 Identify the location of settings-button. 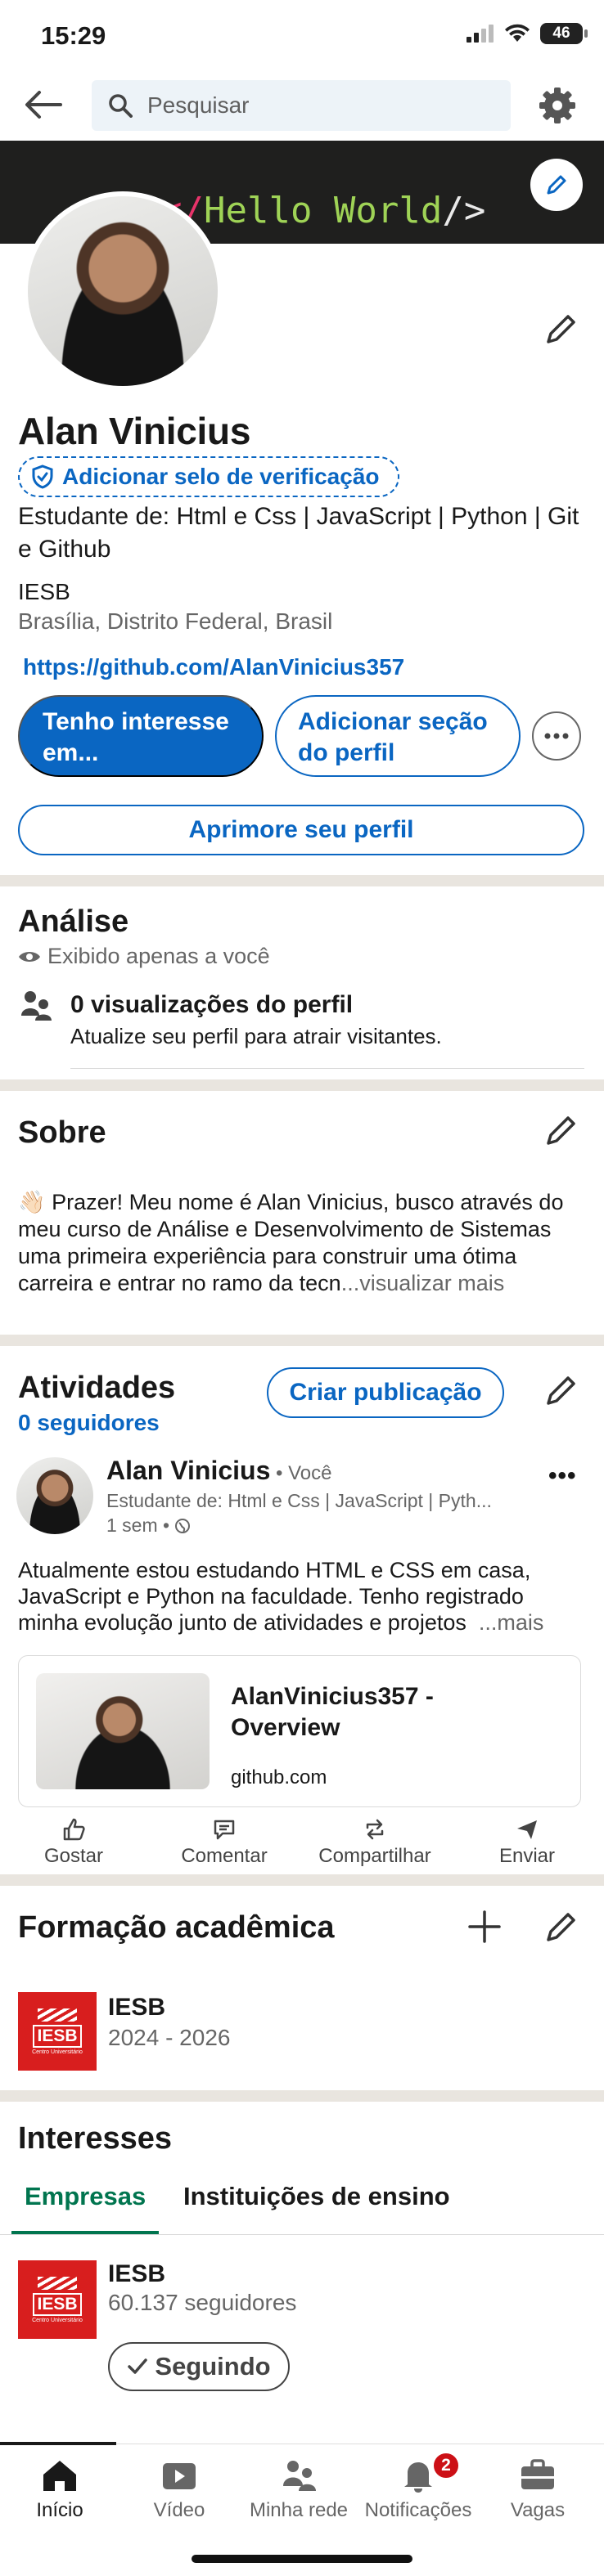
(557, 105).